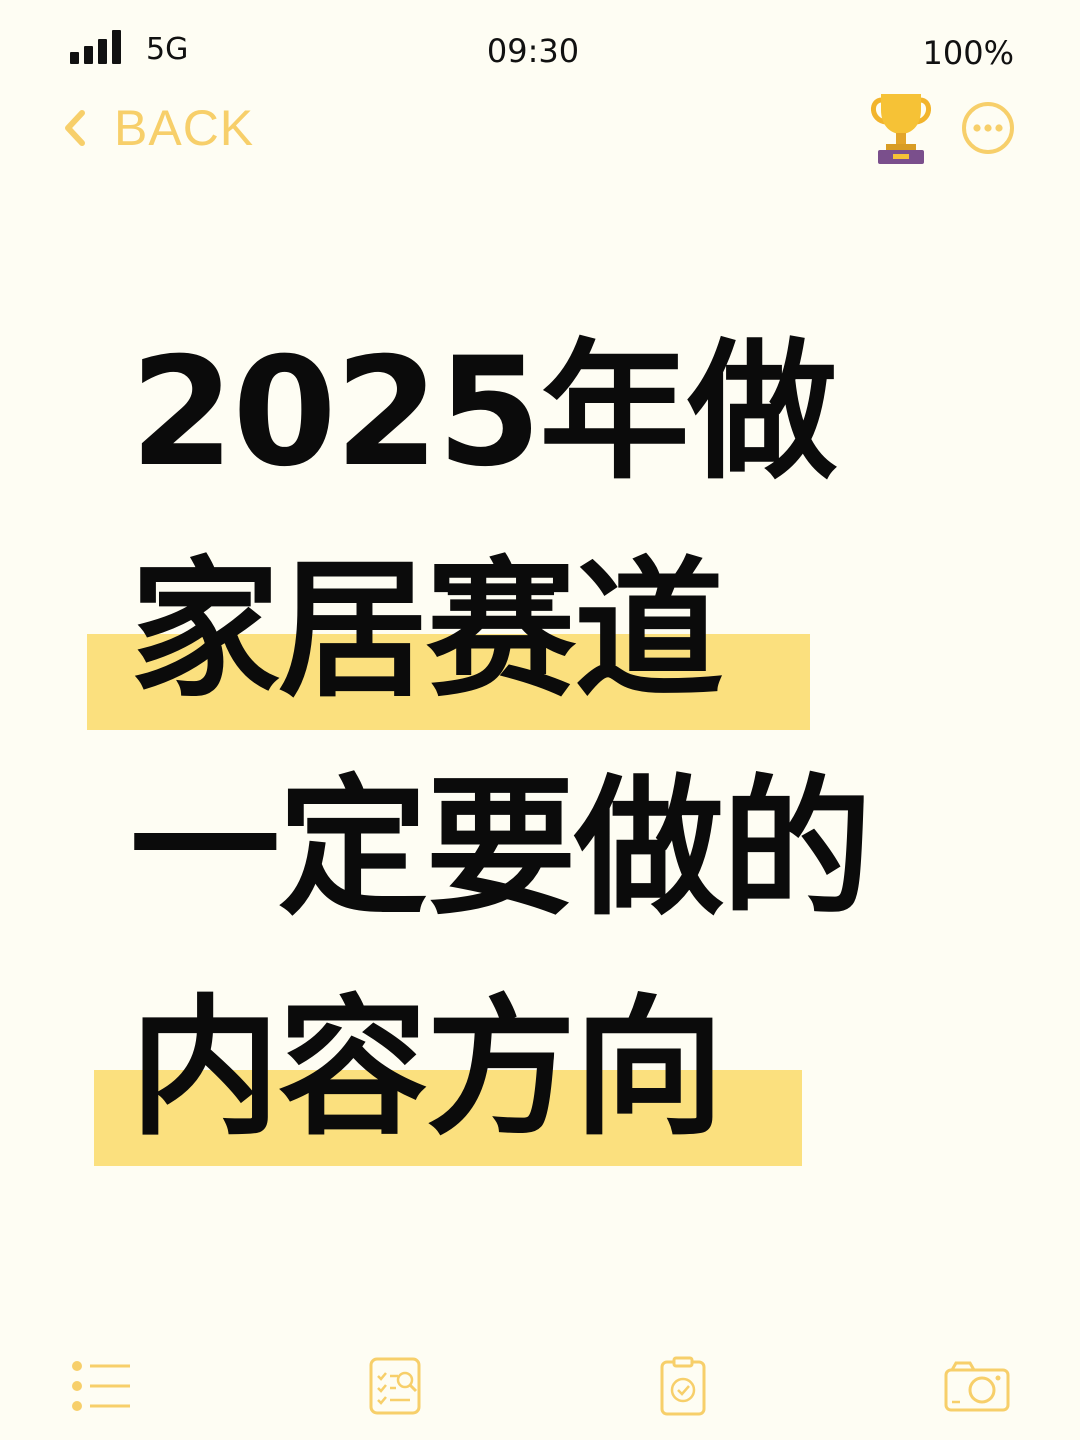 This screenshot has height=1440, width=1080. What do you see at coordinates (483, 413) in the screenshot?
I see `title-line: 2025年做` at bounding box center [483, 413].